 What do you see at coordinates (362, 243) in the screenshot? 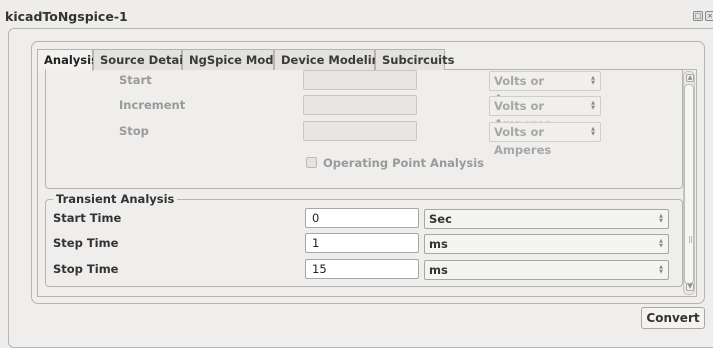
I see `step-time-input: 1` at bounding box center [362, 243].